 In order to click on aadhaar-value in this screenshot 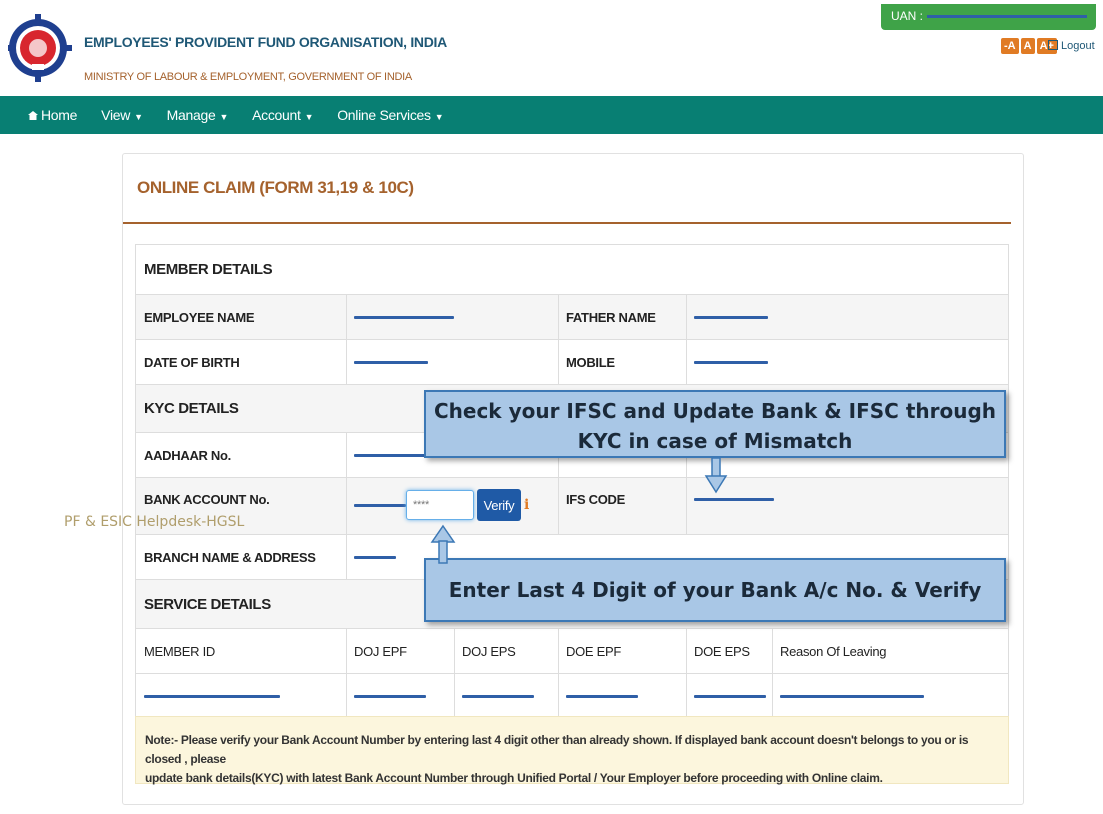, I will do `click(390, 455)`.